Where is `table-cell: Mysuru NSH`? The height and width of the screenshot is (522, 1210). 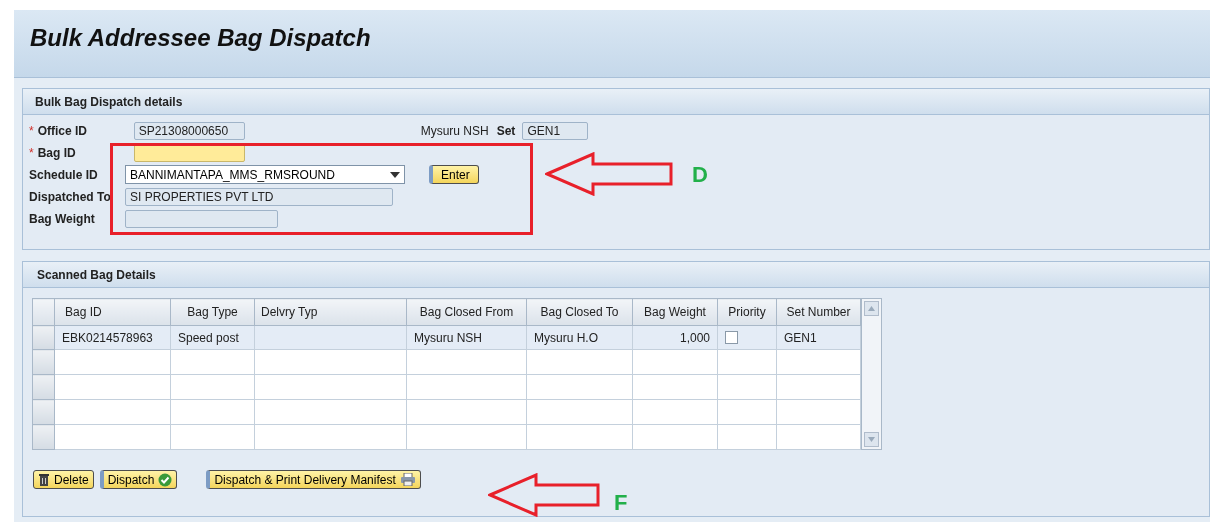 table-cell: Mysuru NSH is located at coordinates (448, 337).